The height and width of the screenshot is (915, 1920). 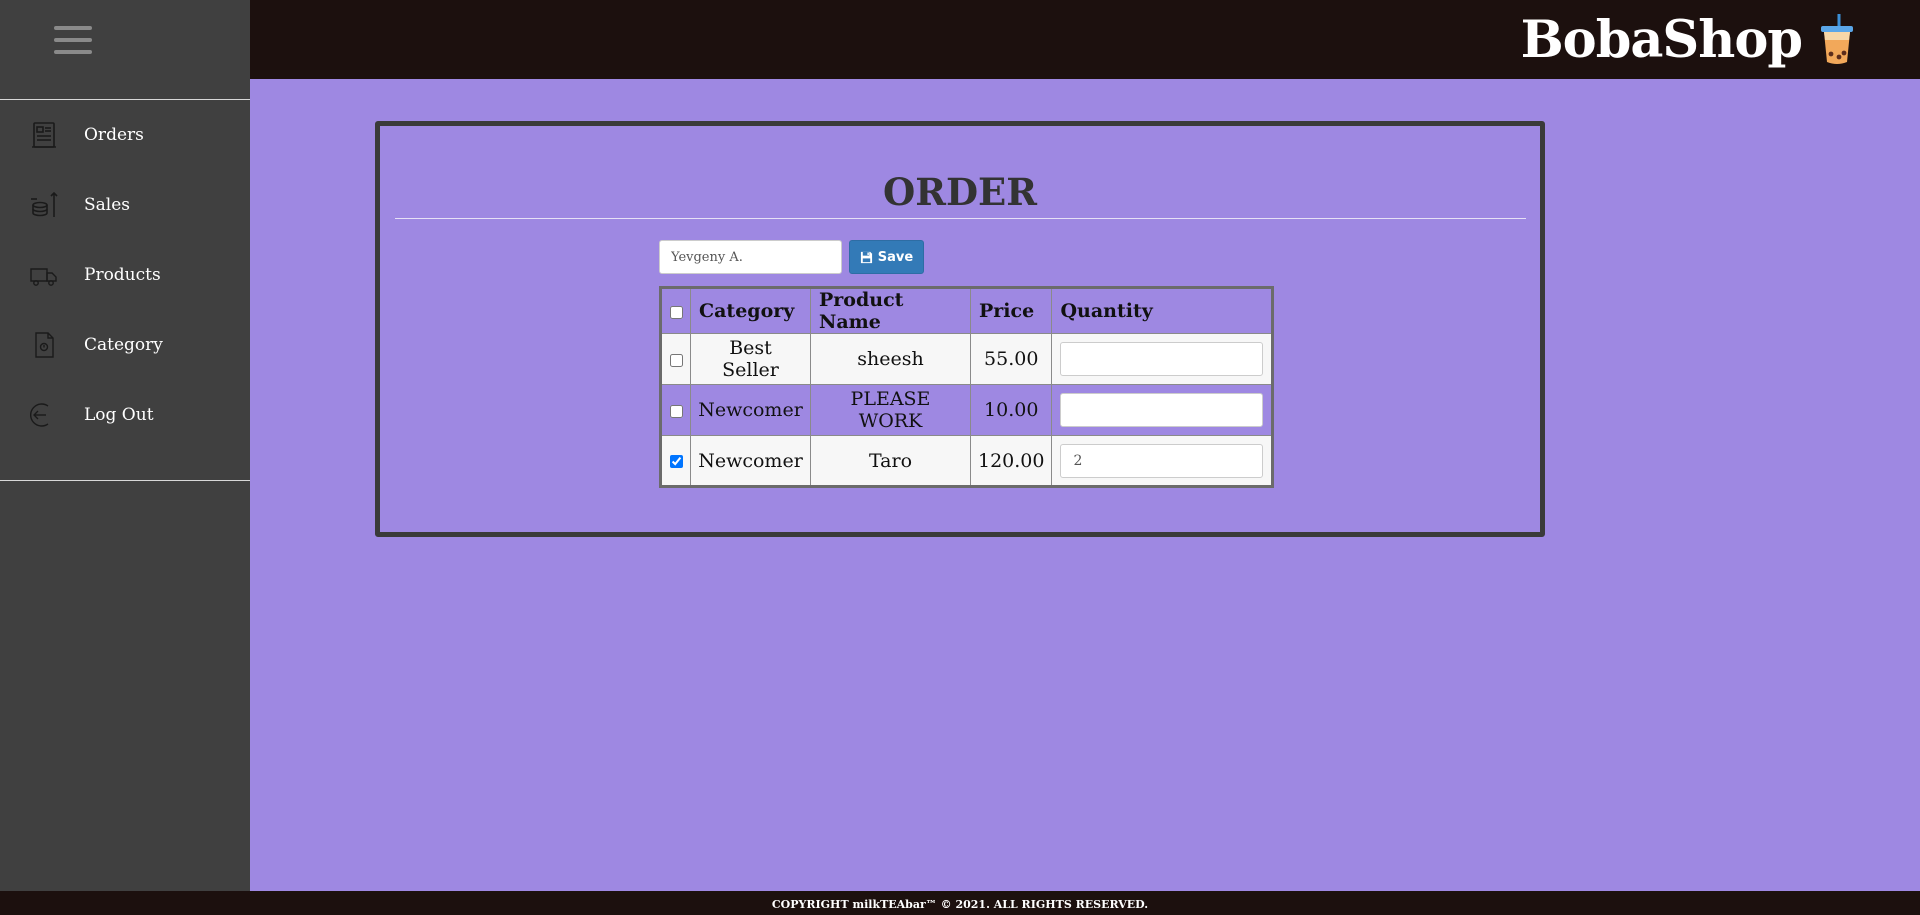 I want to click on select-all-checkbox, so click(x=676, y=312).